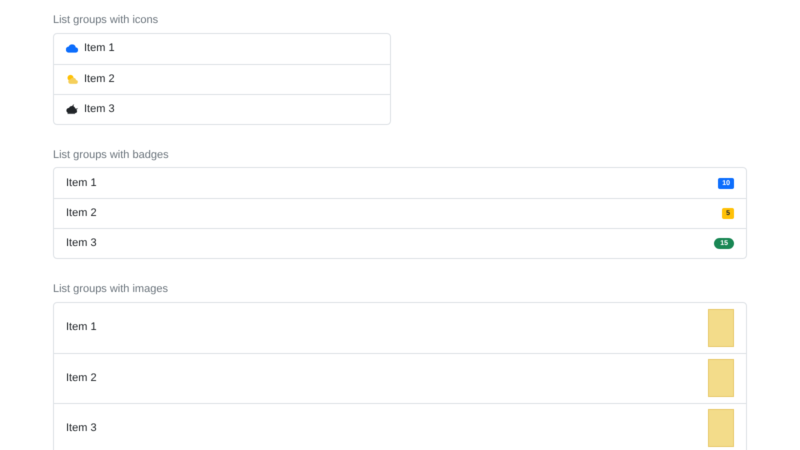 The width and height of the screenshot is (800, 450). Describe the element at coordinates (72, 48) in the screenshot. I see `cloud-icon` at that location.